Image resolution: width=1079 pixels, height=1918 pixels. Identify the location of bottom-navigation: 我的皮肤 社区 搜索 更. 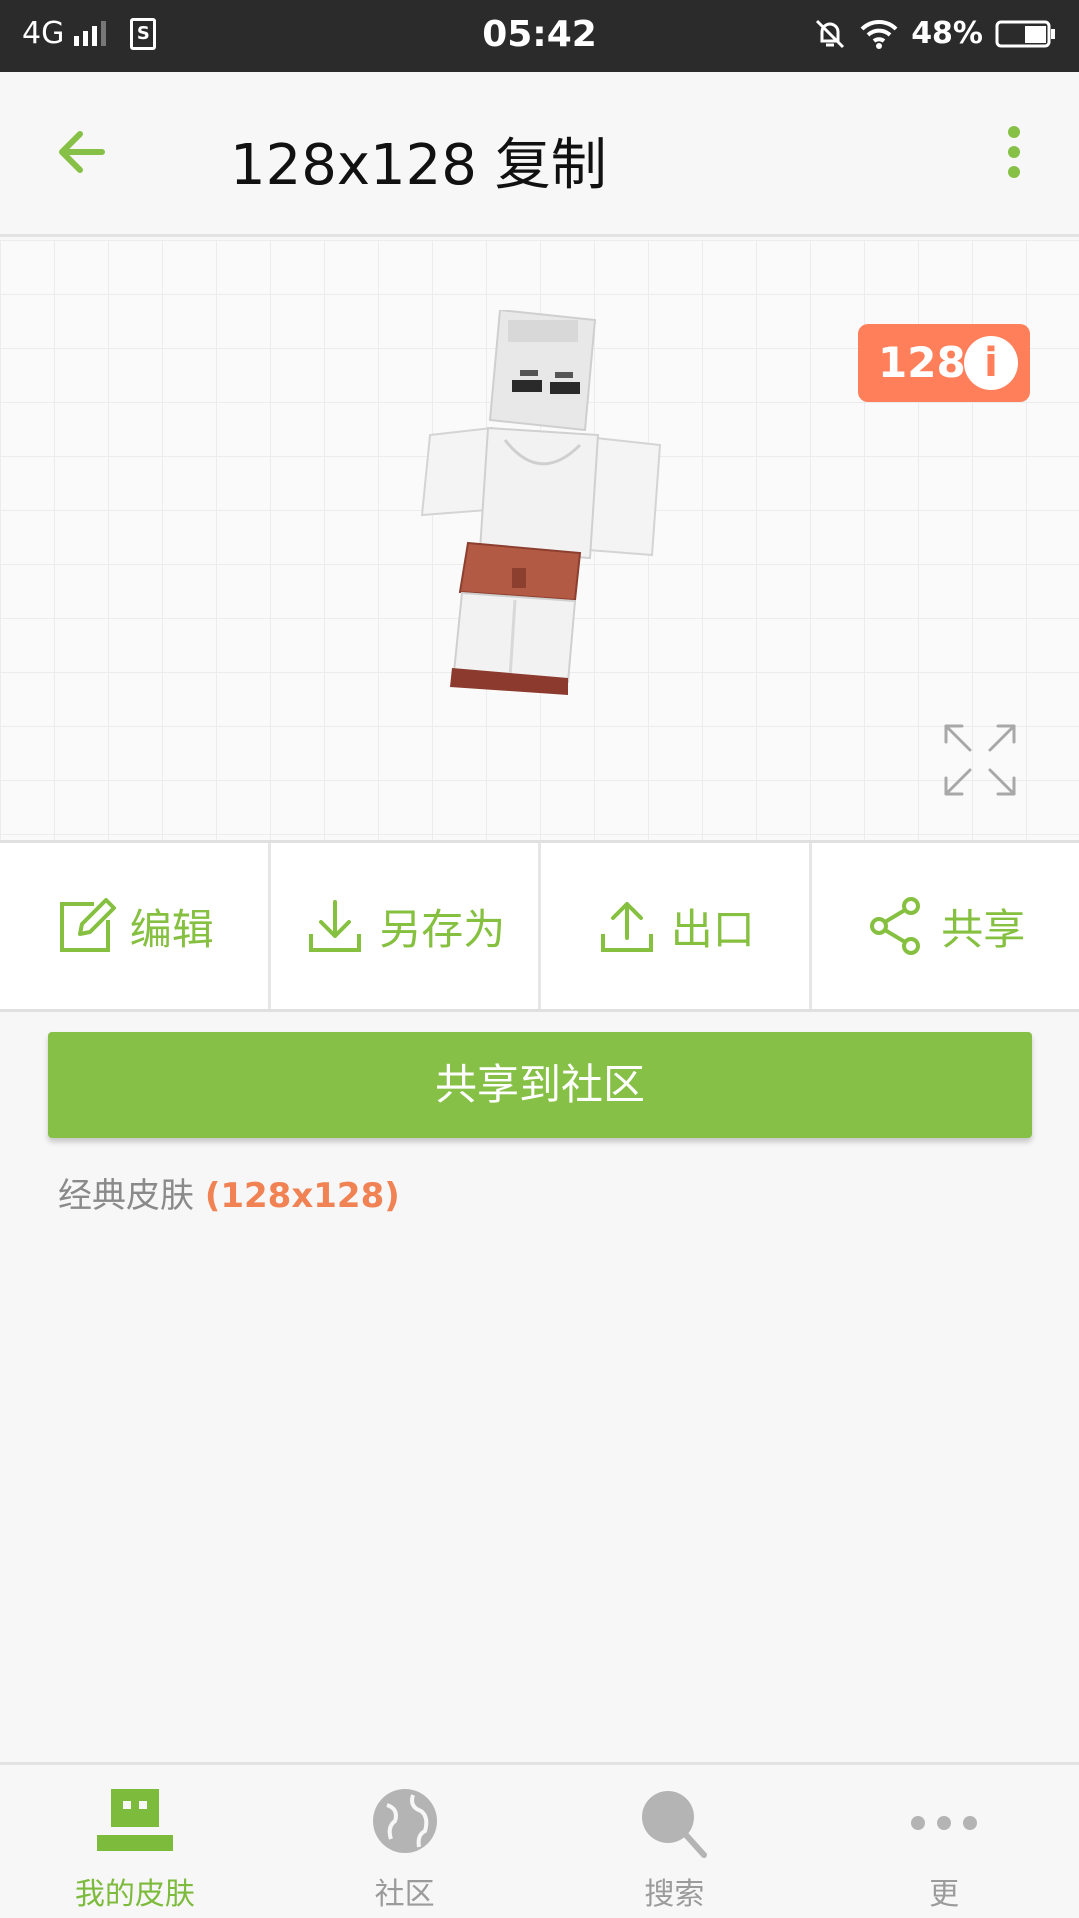
(539, 1840).